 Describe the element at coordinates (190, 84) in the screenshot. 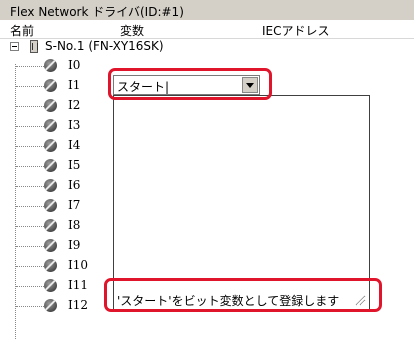

I see `highlight-combo-callout` at that location.